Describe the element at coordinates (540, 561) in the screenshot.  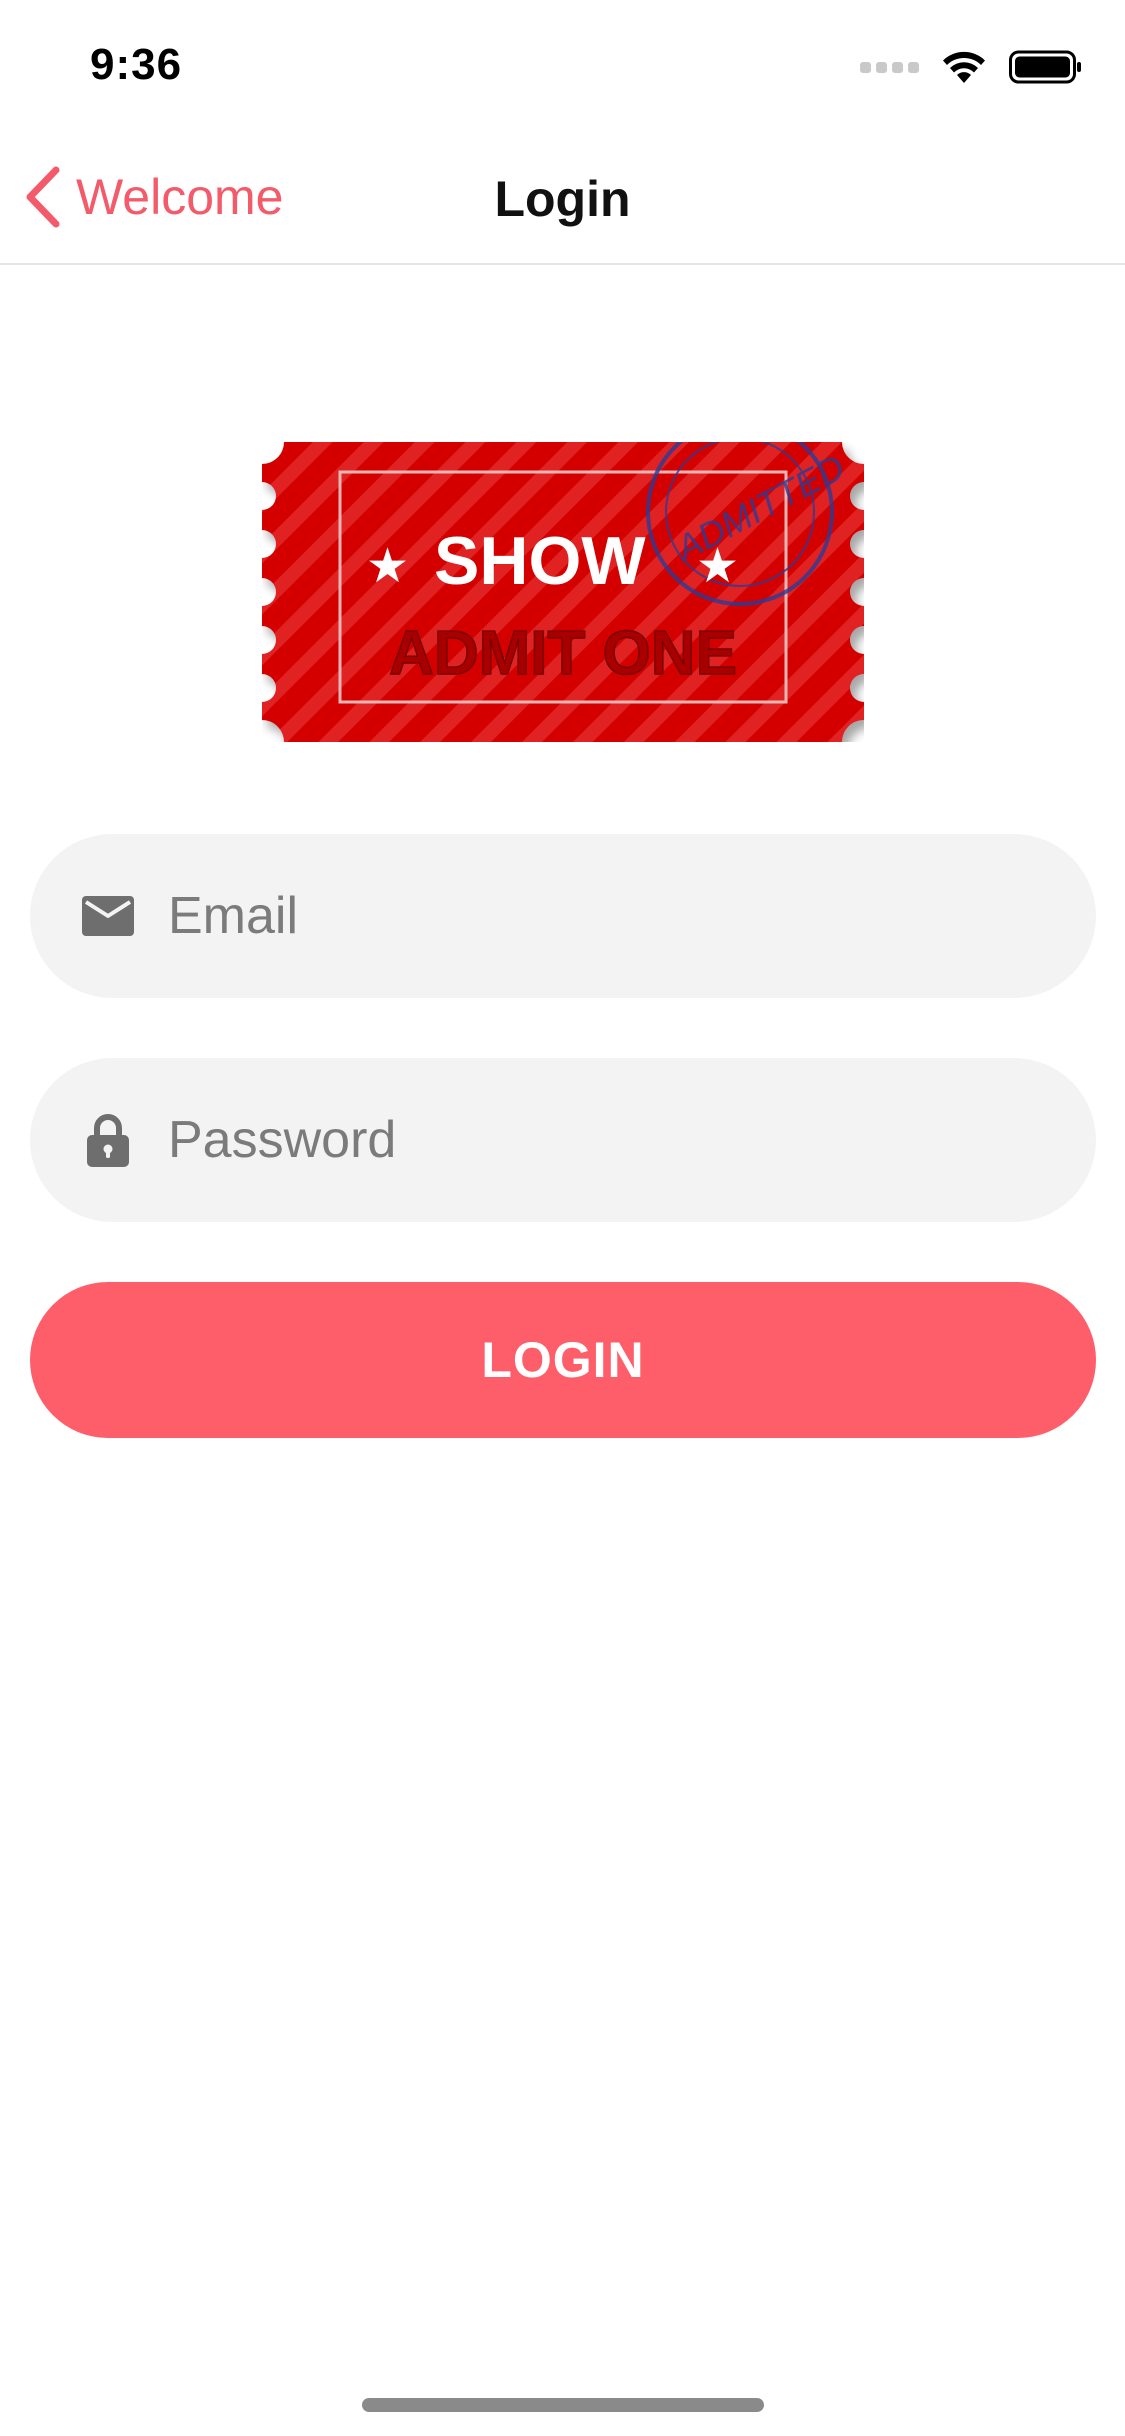
I see `ticket-show-text: SHOW` at that location.